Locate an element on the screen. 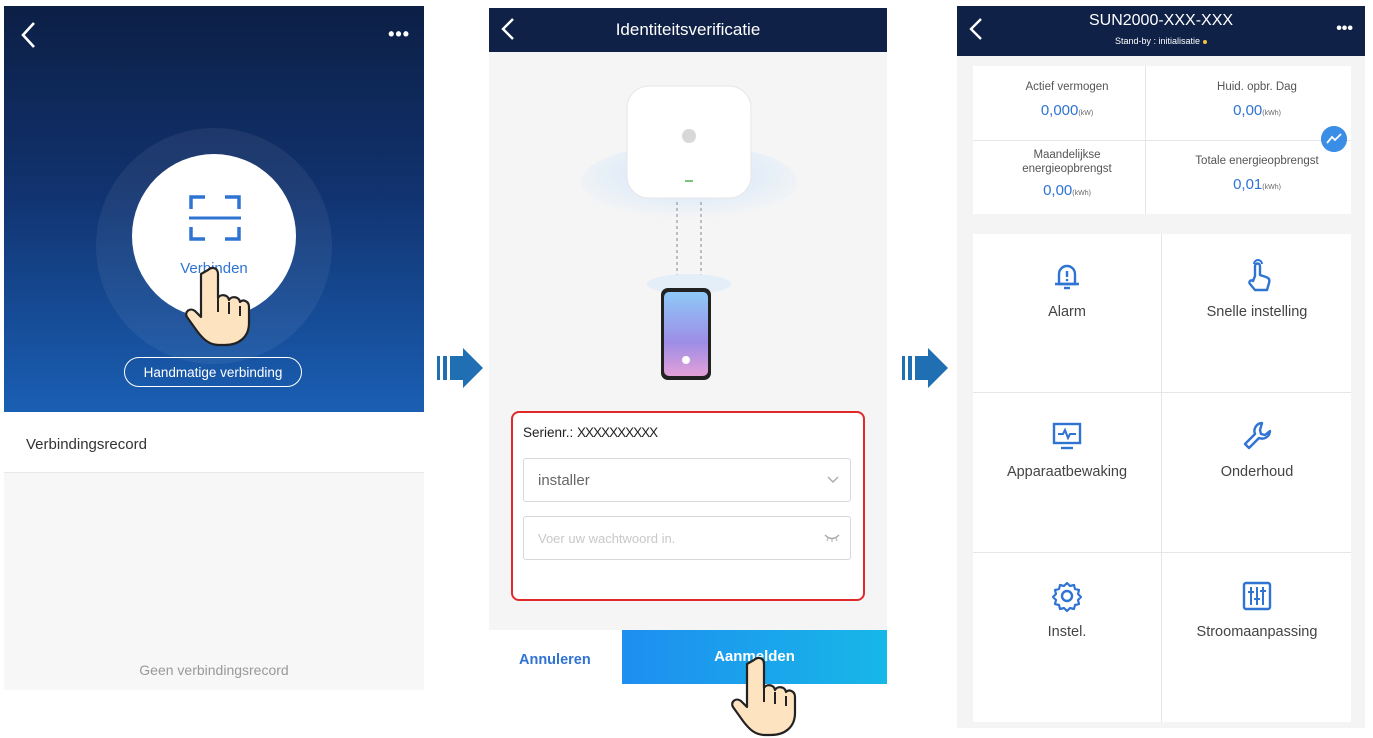 Image resolution: width=1373 pixels, height=738 pixels. tile-maintenance: Onderhoud is located at coordinates (1257, 473).